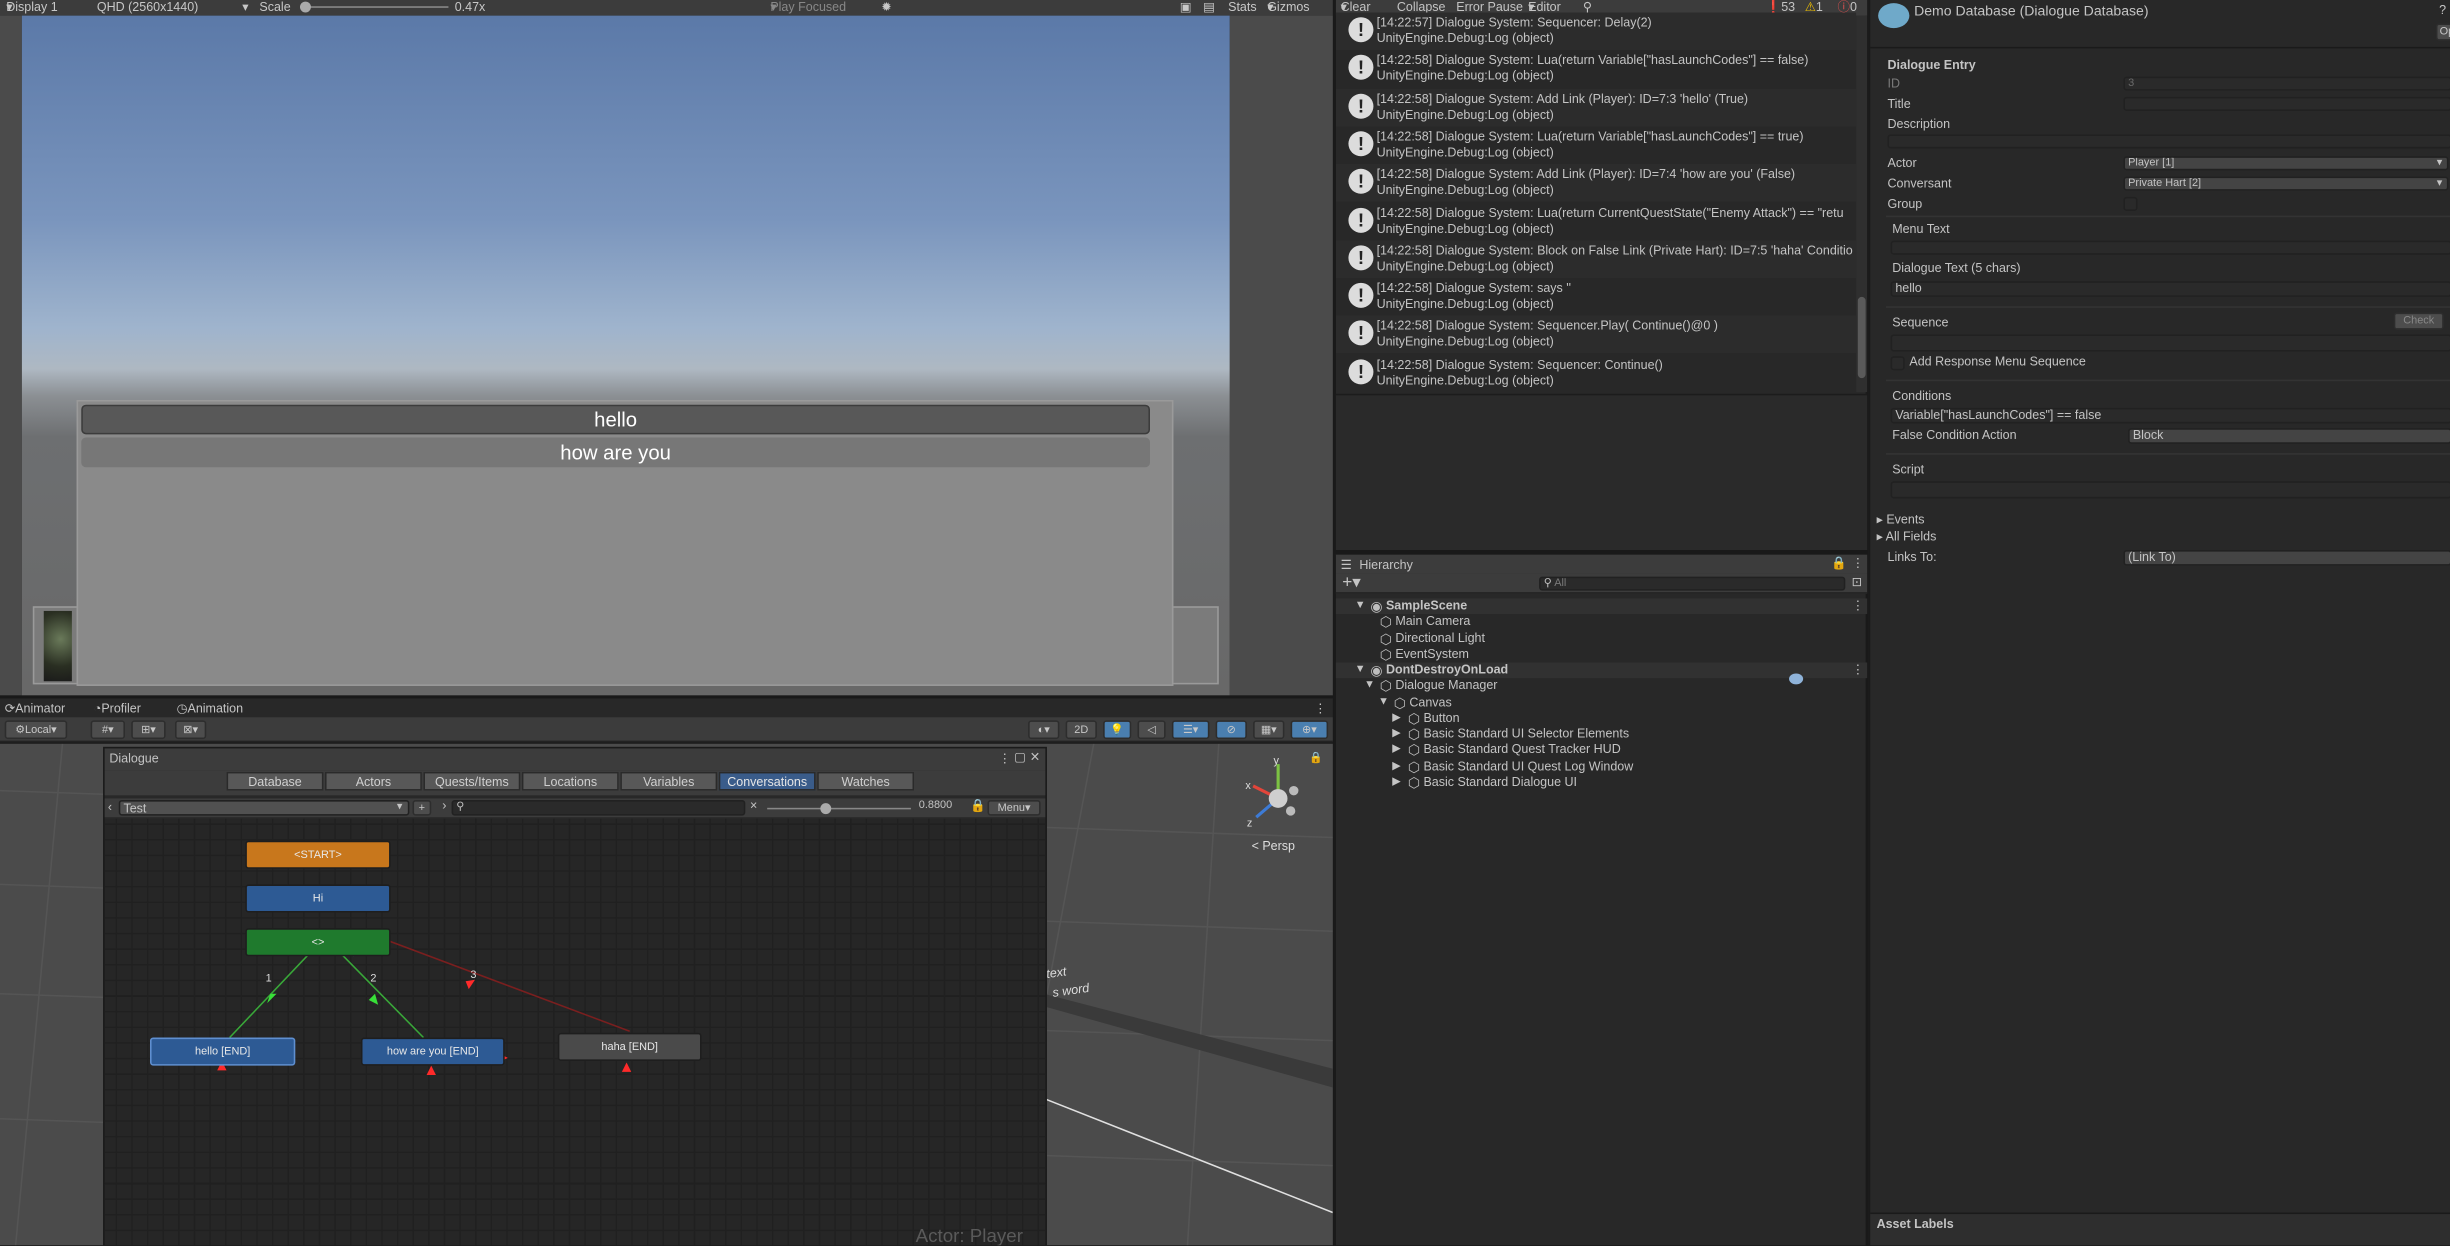 This screenshot has height=1246, width=2450. Describe the element at coordinates (1020, 757) in the screenshot. I see `maximize-icon: ▢` at that location.